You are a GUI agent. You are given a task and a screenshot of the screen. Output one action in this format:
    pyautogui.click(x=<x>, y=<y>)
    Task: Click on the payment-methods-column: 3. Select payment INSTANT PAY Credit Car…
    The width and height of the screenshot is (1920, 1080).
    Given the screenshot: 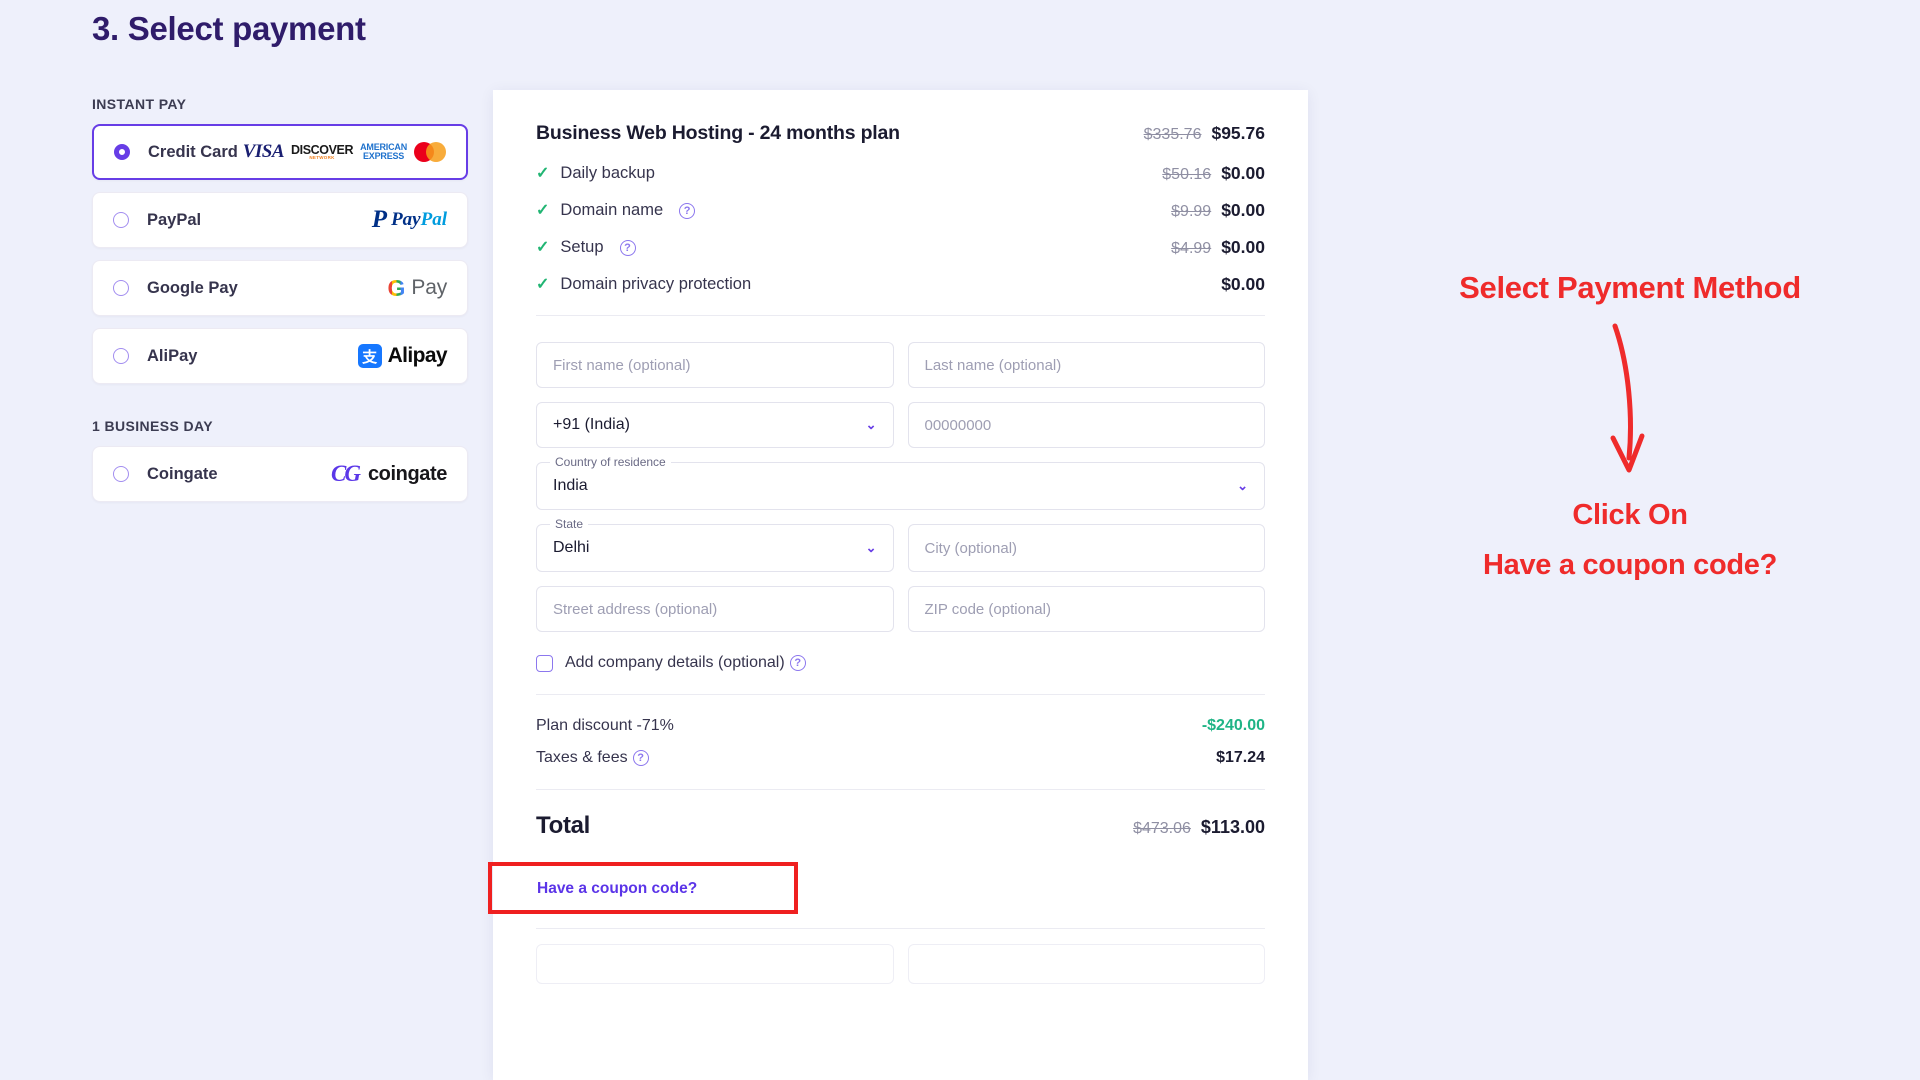 What is the action you would take?
    pyautogui.click(x=292, y=257)
    